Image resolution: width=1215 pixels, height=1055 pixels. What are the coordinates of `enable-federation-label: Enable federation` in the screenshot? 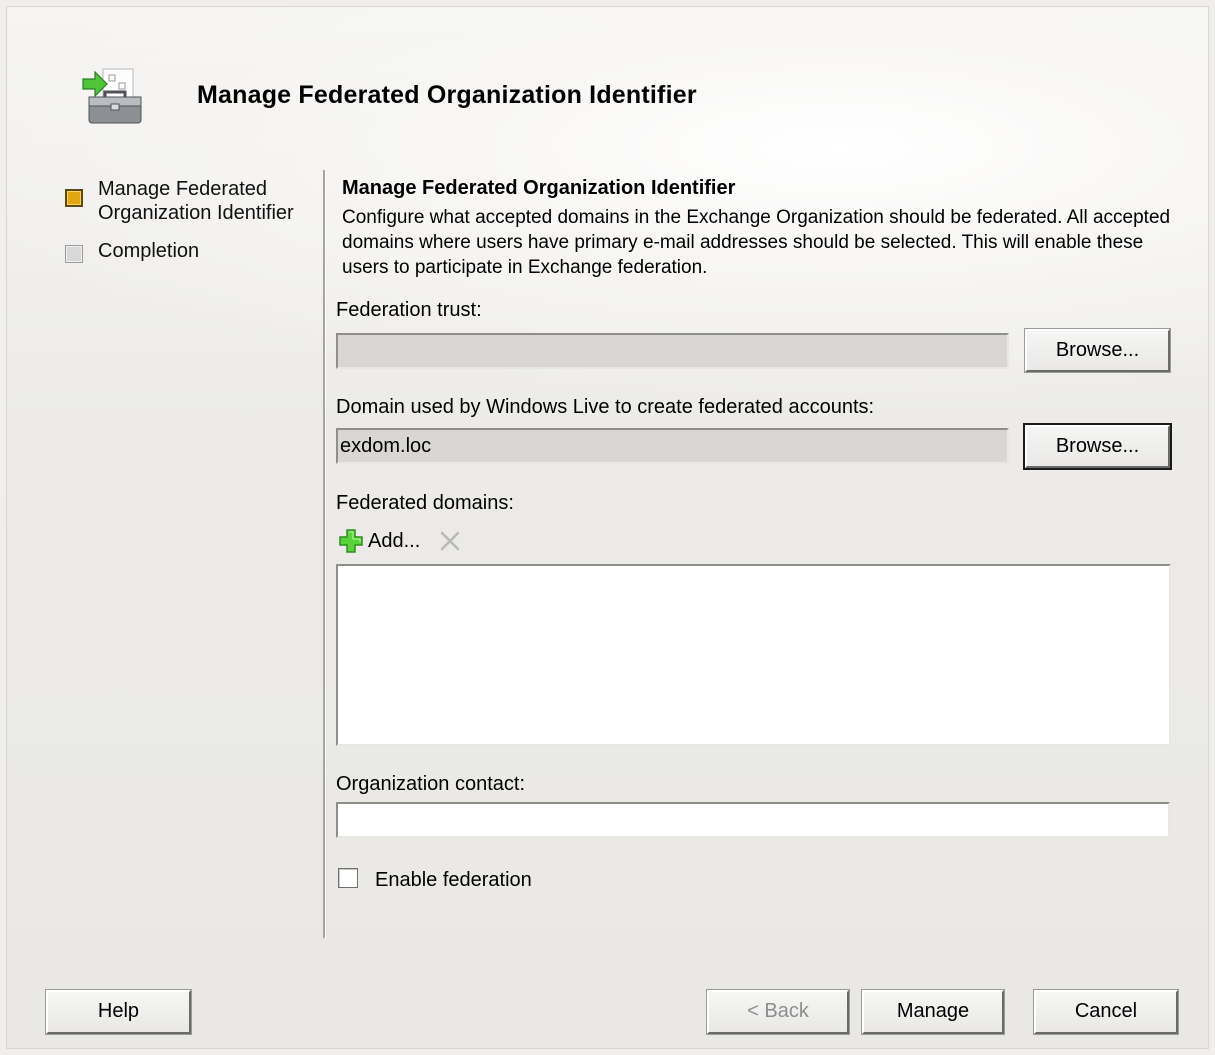 It's located at (453, 880).